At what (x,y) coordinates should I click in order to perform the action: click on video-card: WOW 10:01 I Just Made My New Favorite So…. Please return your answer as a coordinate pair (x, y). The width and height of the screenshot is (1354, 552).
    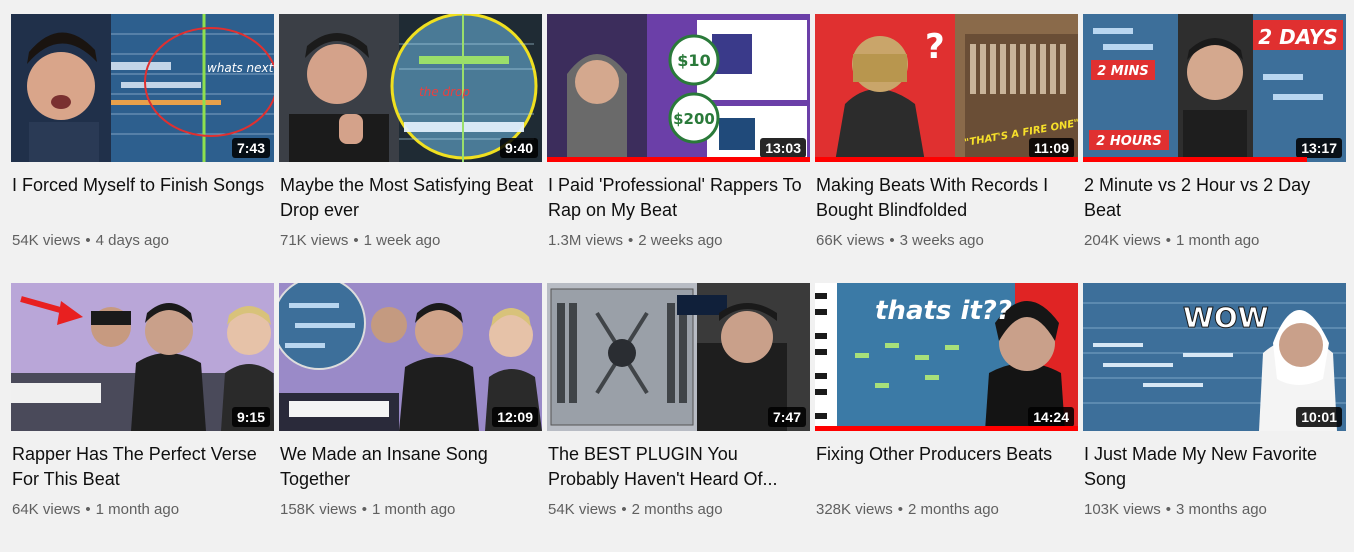
    Looking at the image, I should click on (1214, 417).